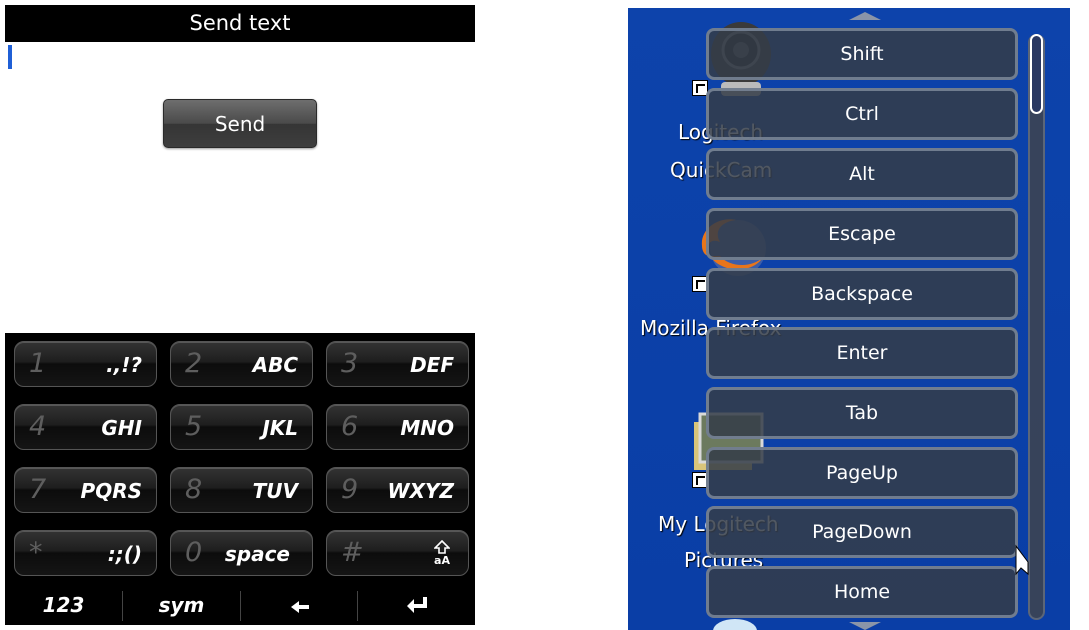 The height and width of the screenshot is (630, 1089). I want to click on send-button: Send, so click(240, 123).